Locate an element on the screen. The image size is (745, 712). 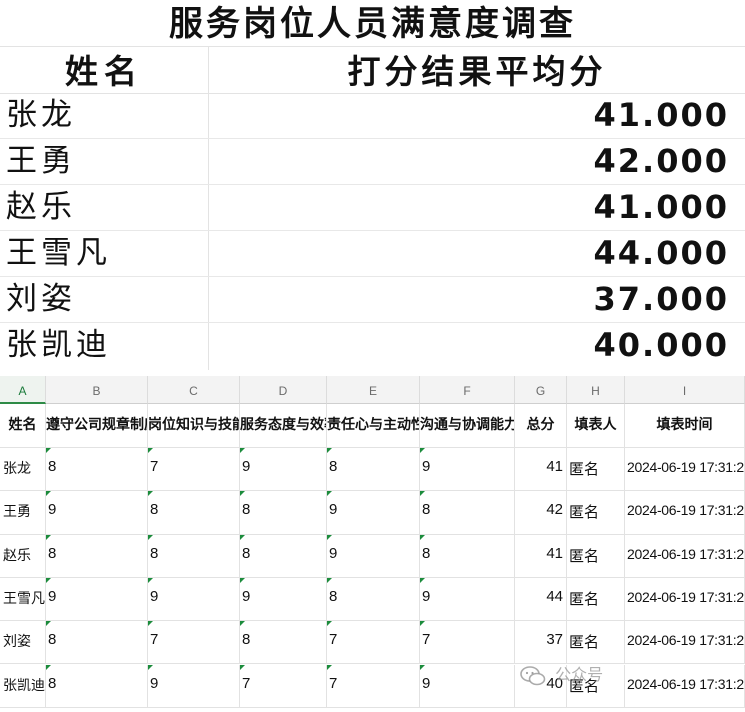
summary-name: 张凯迪 is located at coordinates (58, 344).